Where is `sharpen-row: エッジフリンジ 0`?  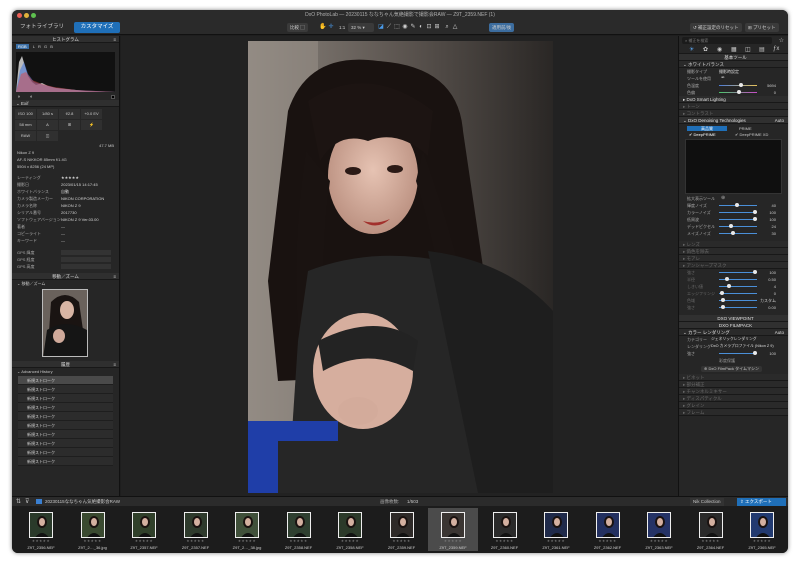 sharpen-row: エッジフリンジ 0 is located at coordinates (733, 293).